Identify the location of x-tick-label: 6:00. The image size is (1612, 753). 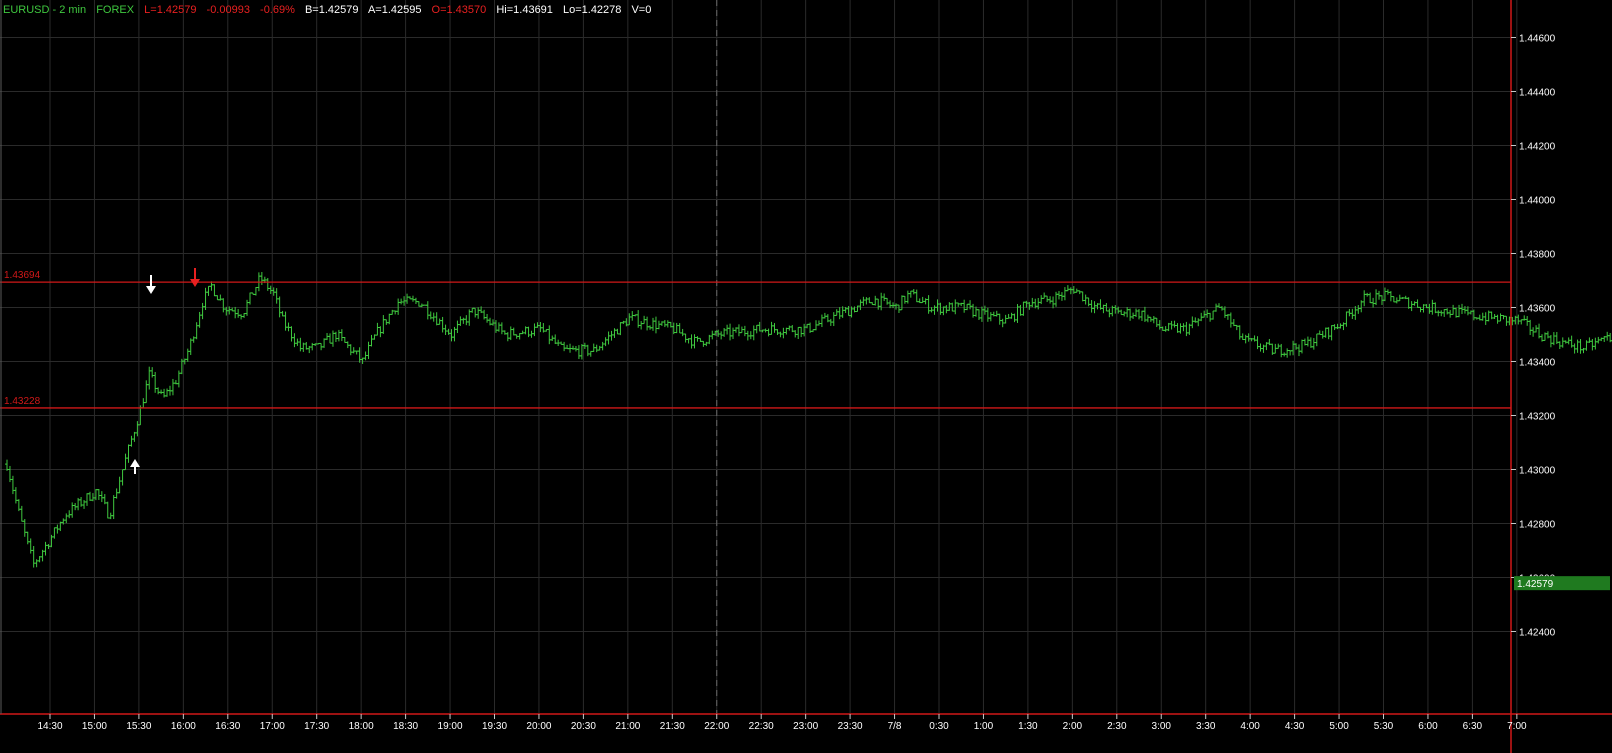
(1428, 726).